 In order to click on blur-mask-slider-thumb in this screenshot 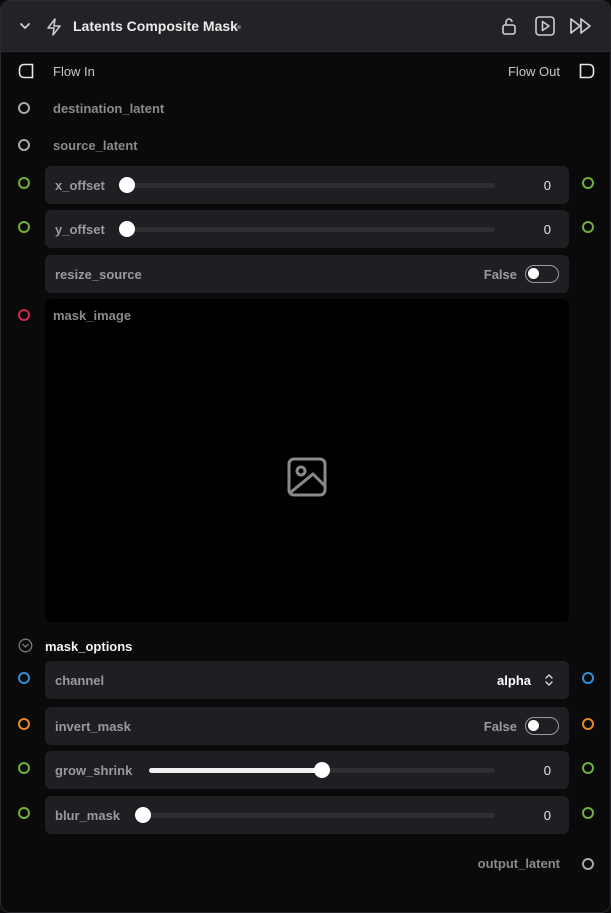, I will do `click(143, 815)`.